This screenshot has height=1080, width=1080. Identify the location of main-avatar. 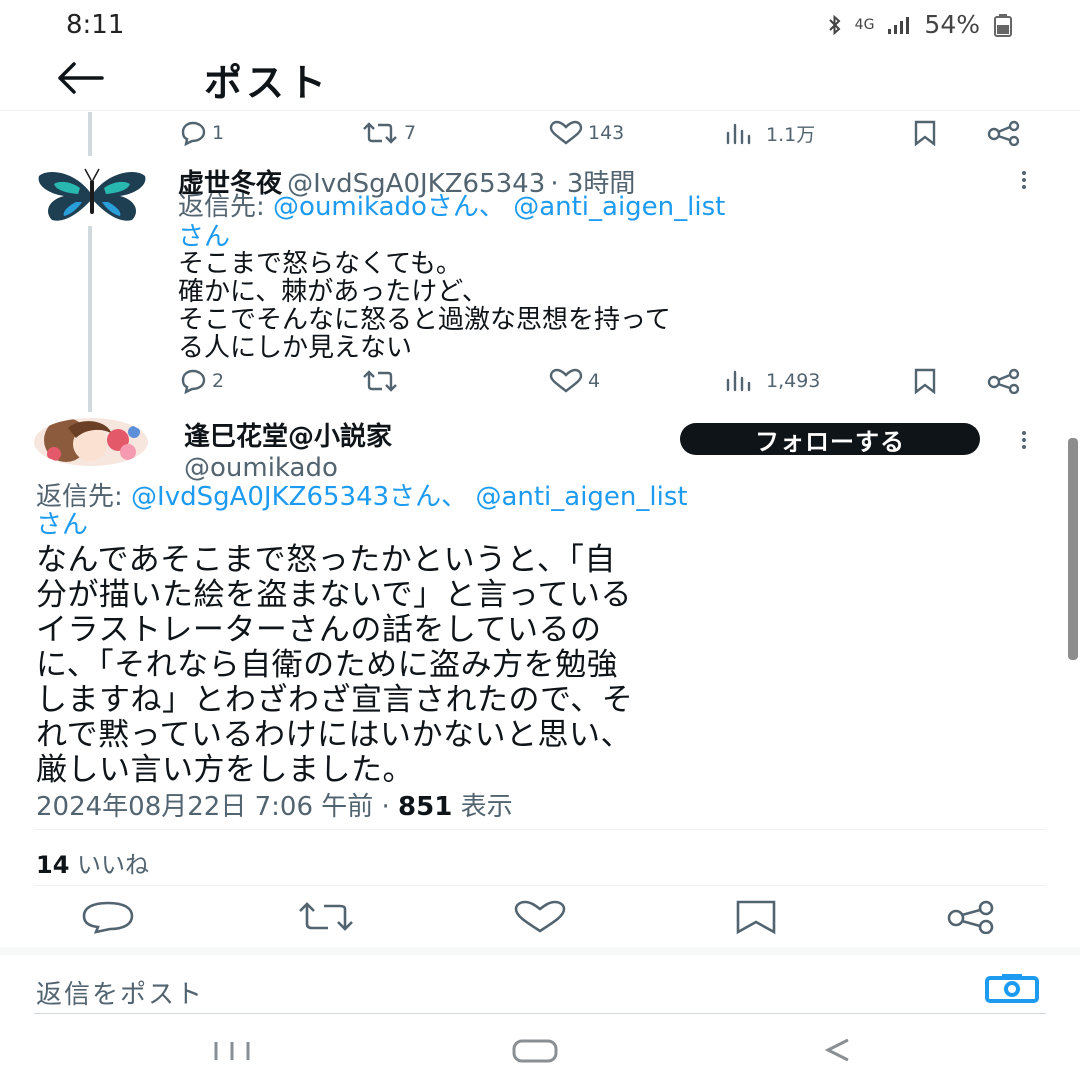
(91, 442).